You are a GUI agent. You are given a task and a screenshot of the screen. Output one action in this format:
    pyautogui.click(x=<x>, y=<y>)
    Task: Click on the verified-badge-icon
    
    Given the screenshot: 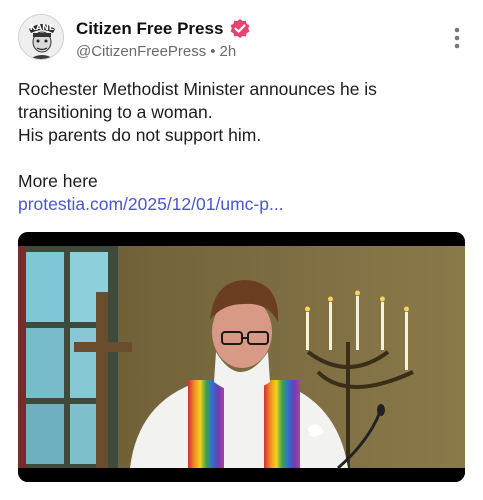 What is the action you would take?
    pyautogui.click(x=240, y=29)
    